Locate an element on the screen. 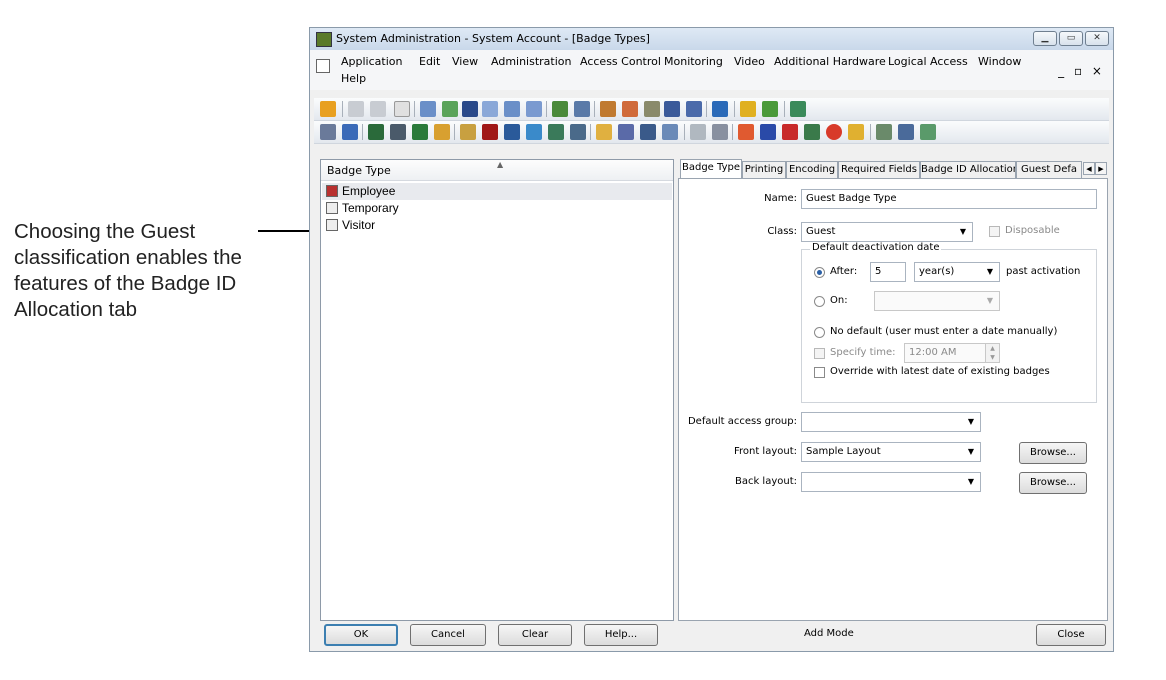  close-icon: ✕ is located at coordinates (1097, 38).